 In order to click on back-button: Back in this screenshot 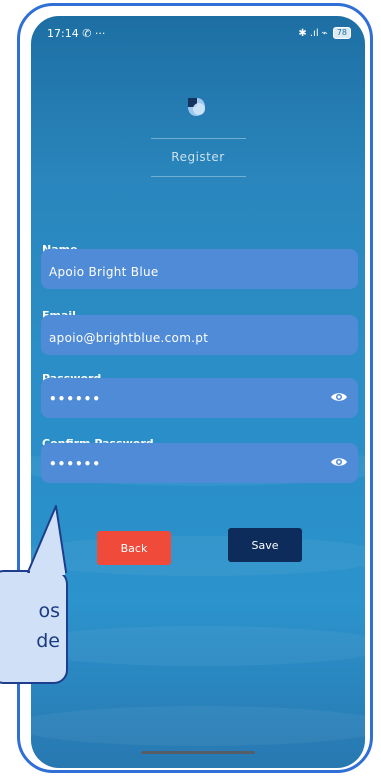, I will do `click(134, 548)`.